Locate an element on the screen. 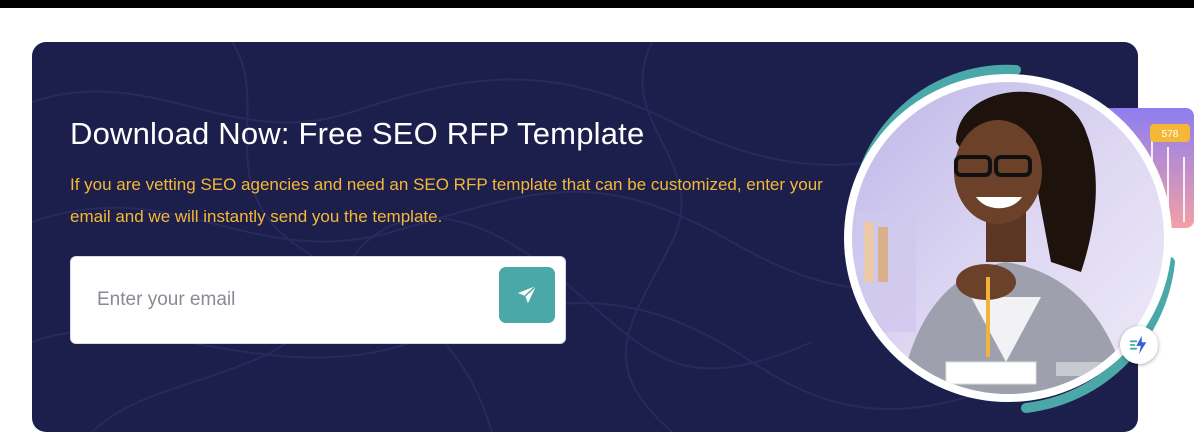  lightning-badge is located at coordinates (1139, 345).